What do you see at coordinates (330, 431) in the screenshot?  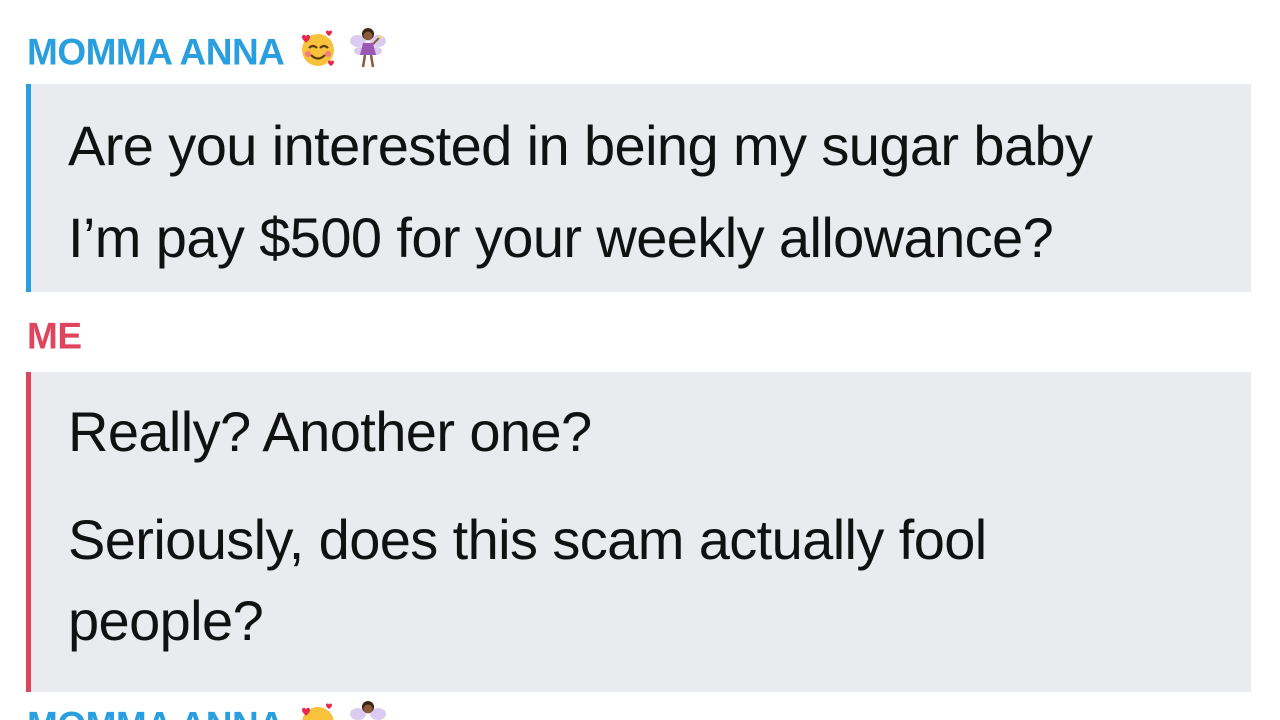 I see `message-text: Really? Another one?` at bounding box center [330, 431].